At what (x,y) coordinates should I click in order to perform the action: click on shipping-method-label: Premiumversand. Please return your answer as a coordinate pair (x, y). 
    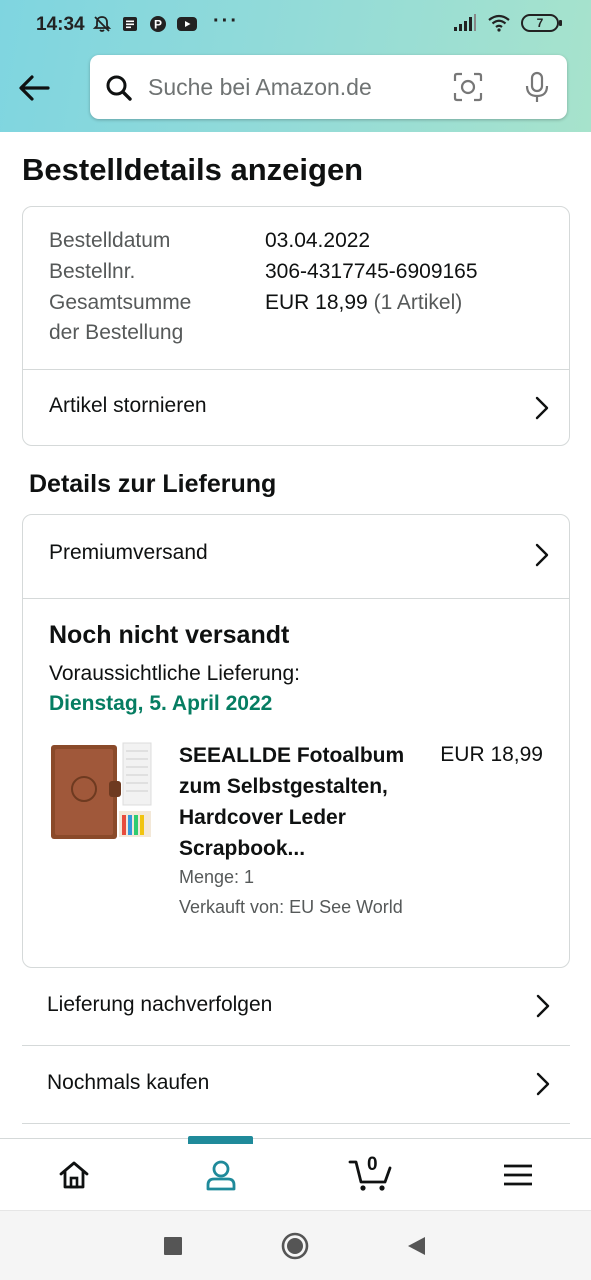
    Looking at the image, I should click on (128, 552).